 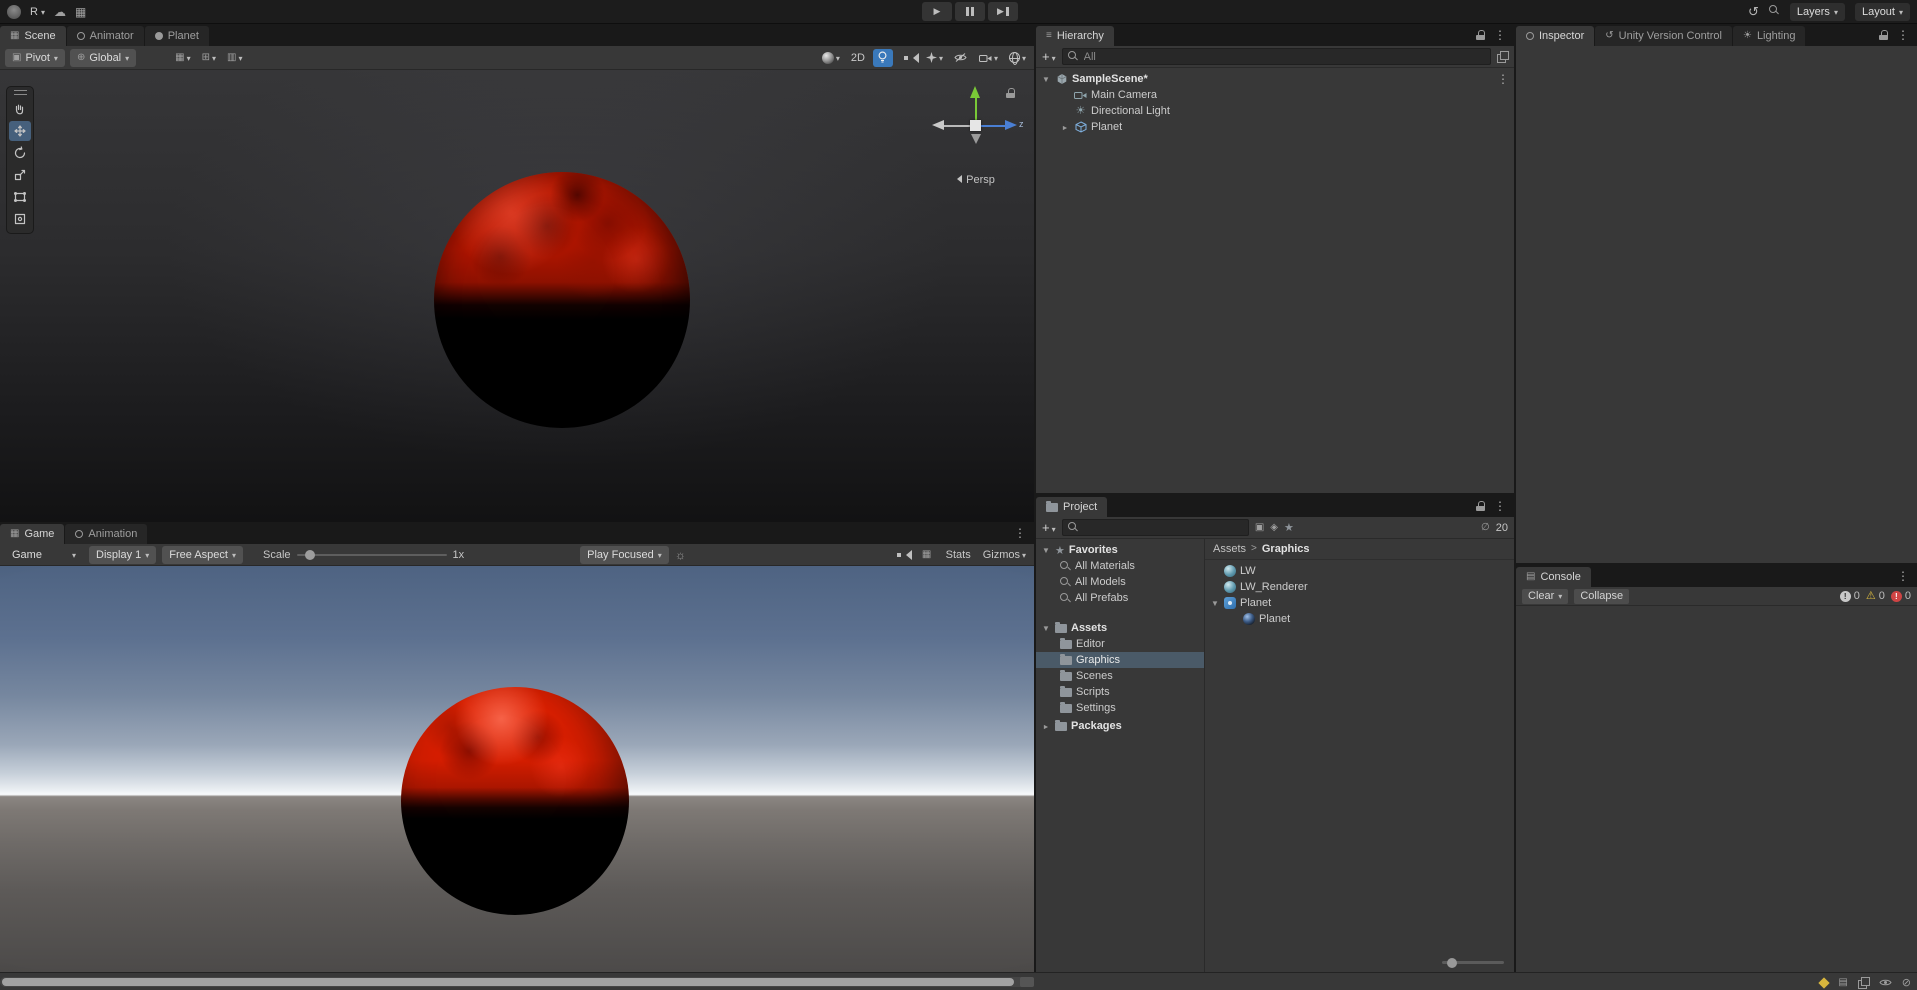 I want to click on account-menu: R, so click(x=37, y=12).